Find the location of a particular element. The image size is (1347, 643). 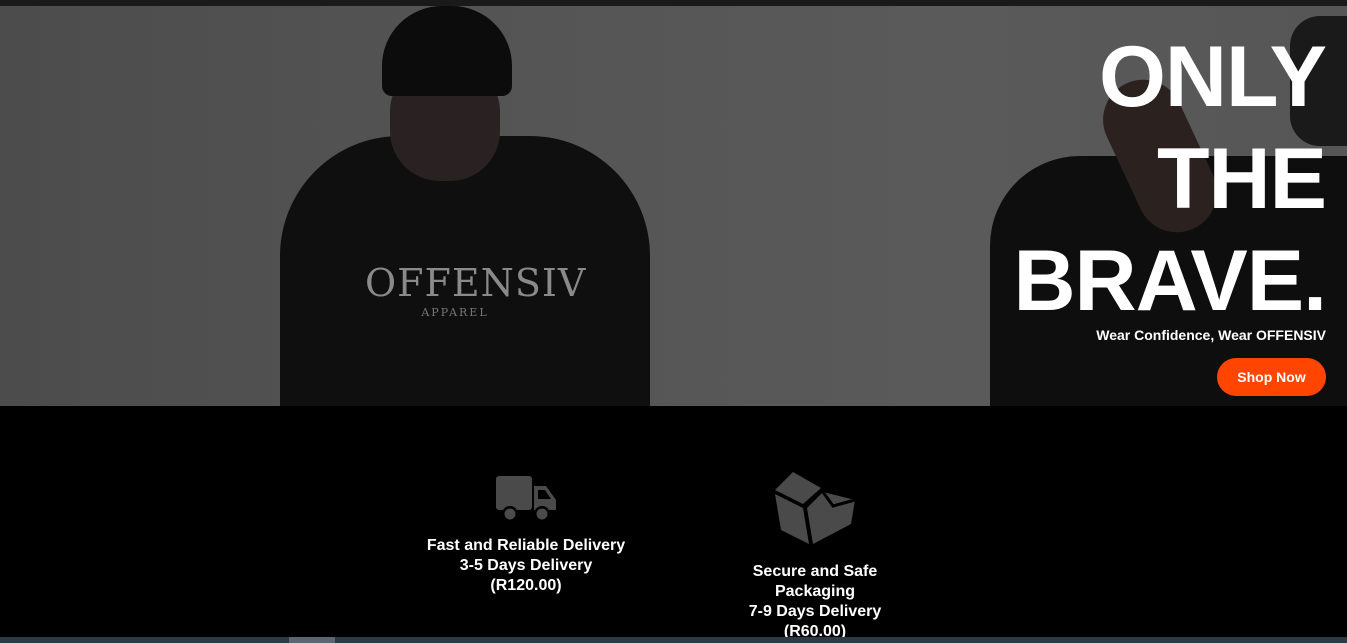

feature-delivery-line-1: Fast and Reliable Delivery is located at coordinates (526, 545).